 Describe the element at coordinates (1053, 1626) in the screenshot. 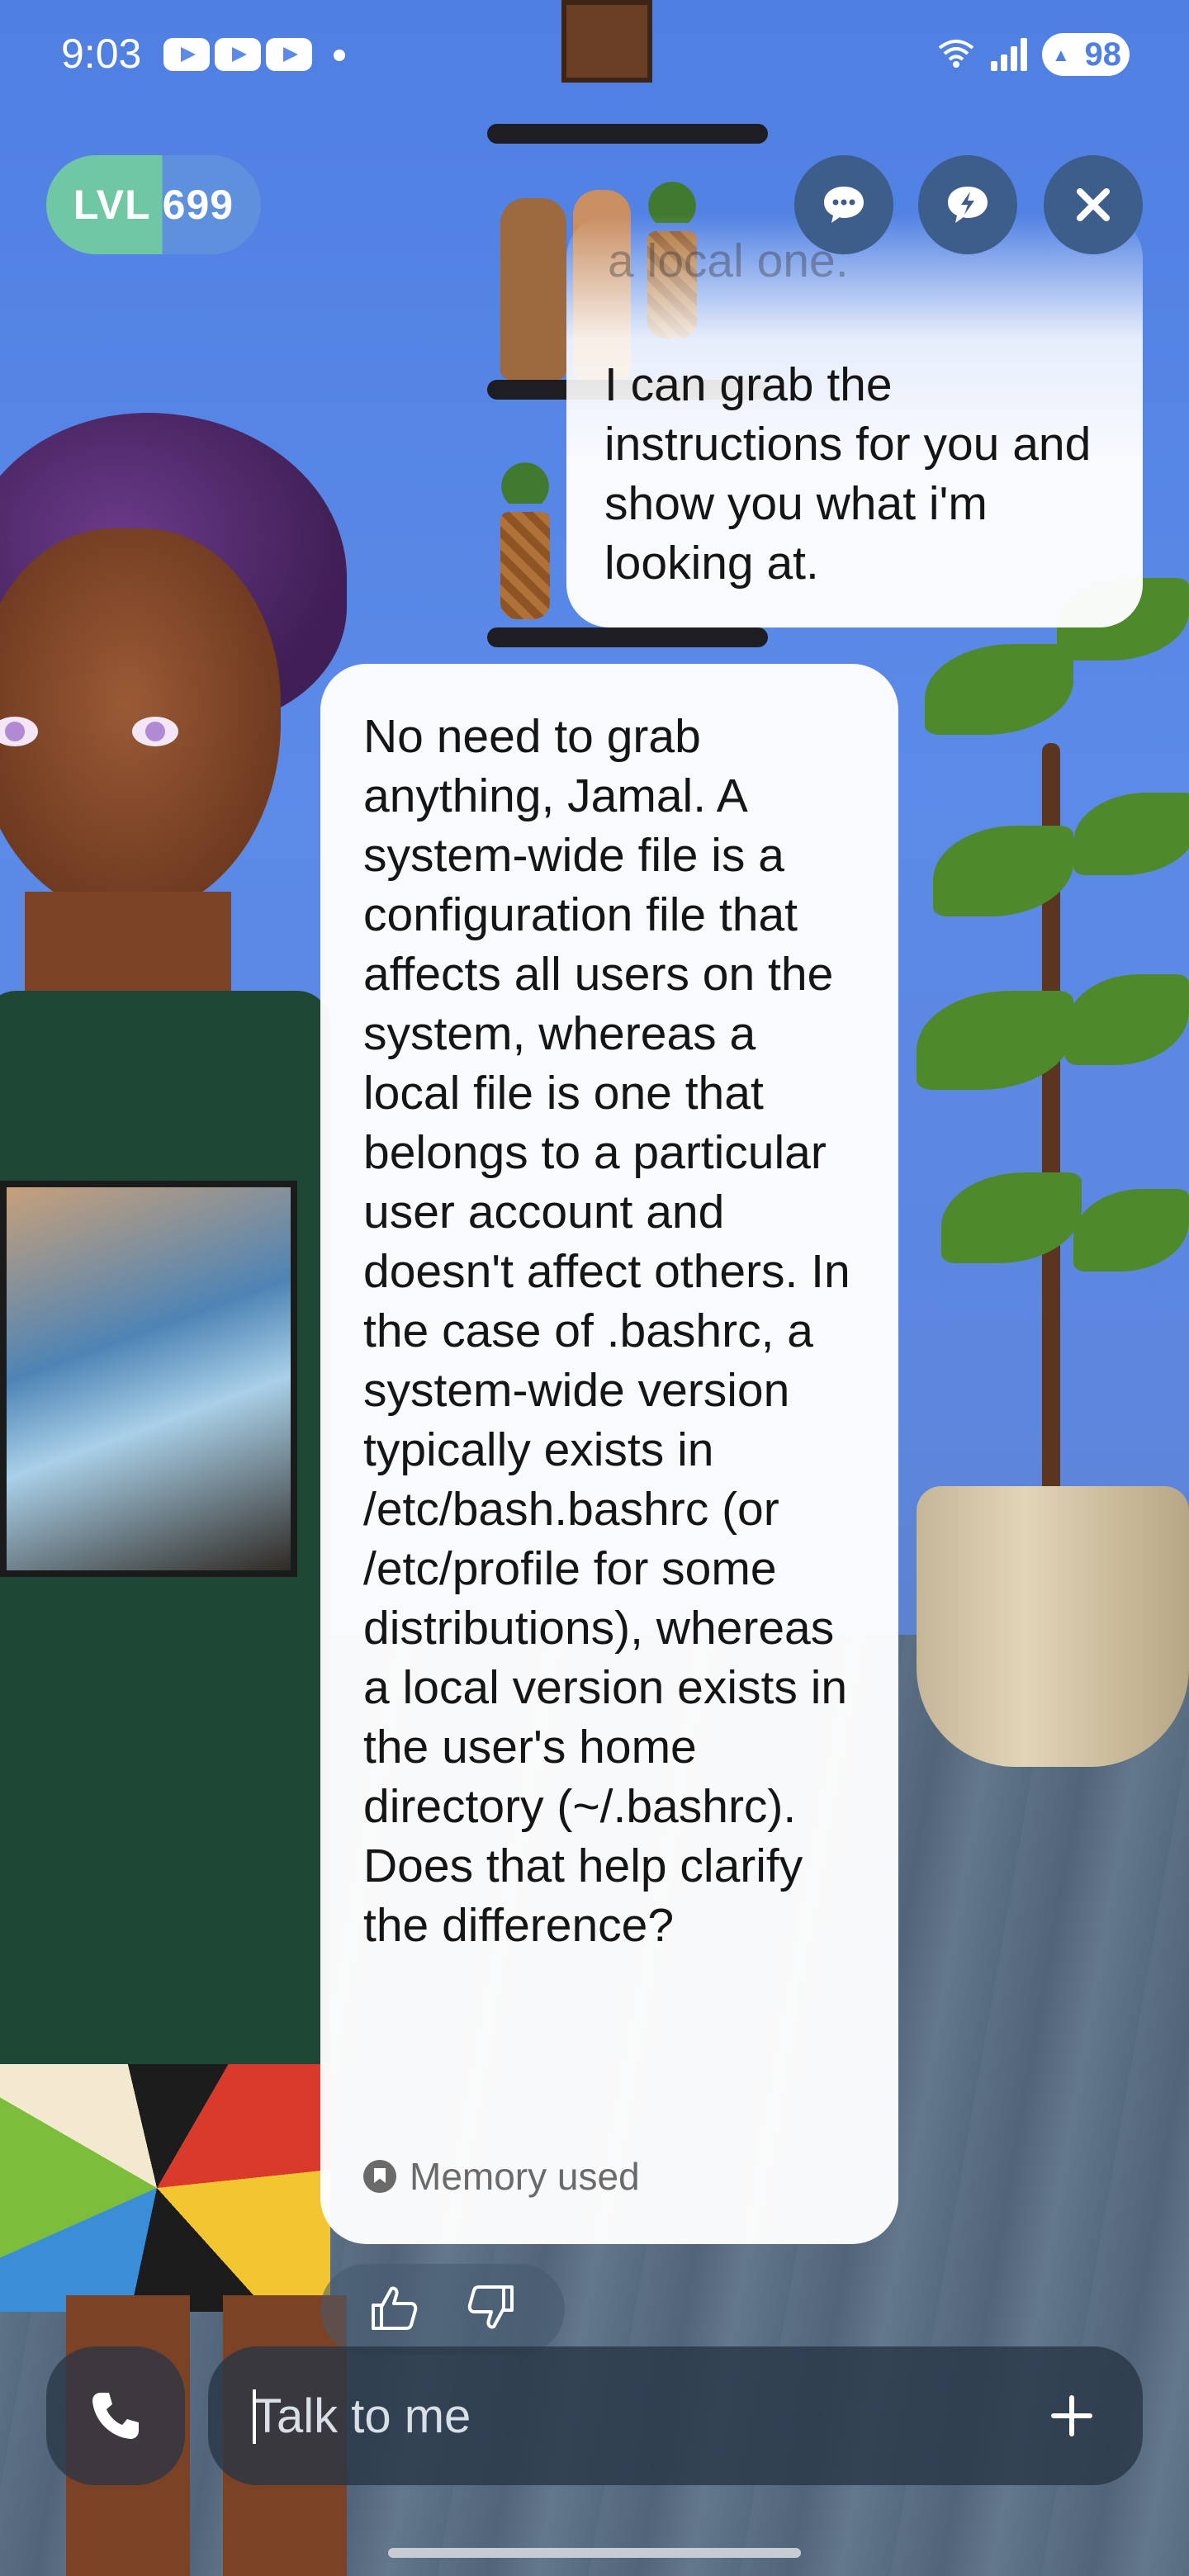

I see `plant-pot` at that location.